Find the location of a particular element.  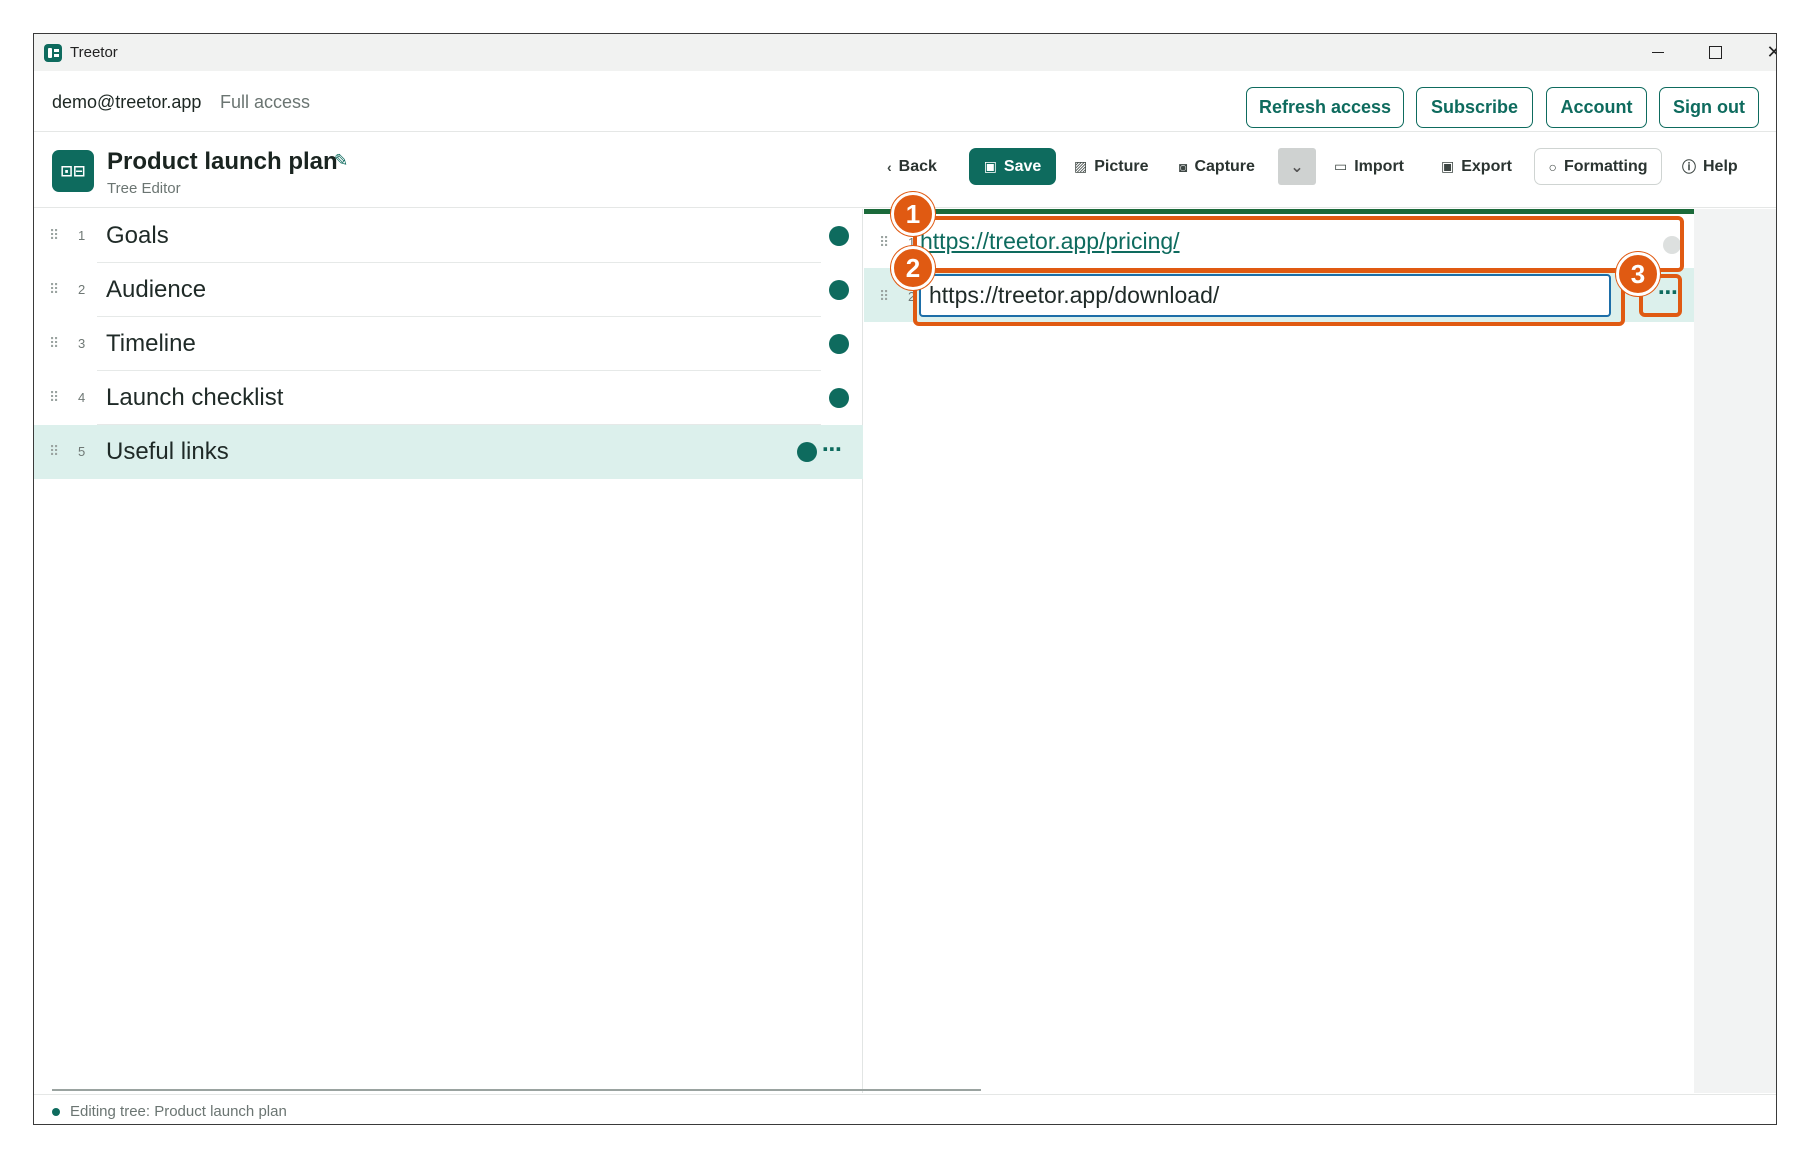

link-row-editing: ⠿ 2 ⋯ is located at coordinates (1279, 295).